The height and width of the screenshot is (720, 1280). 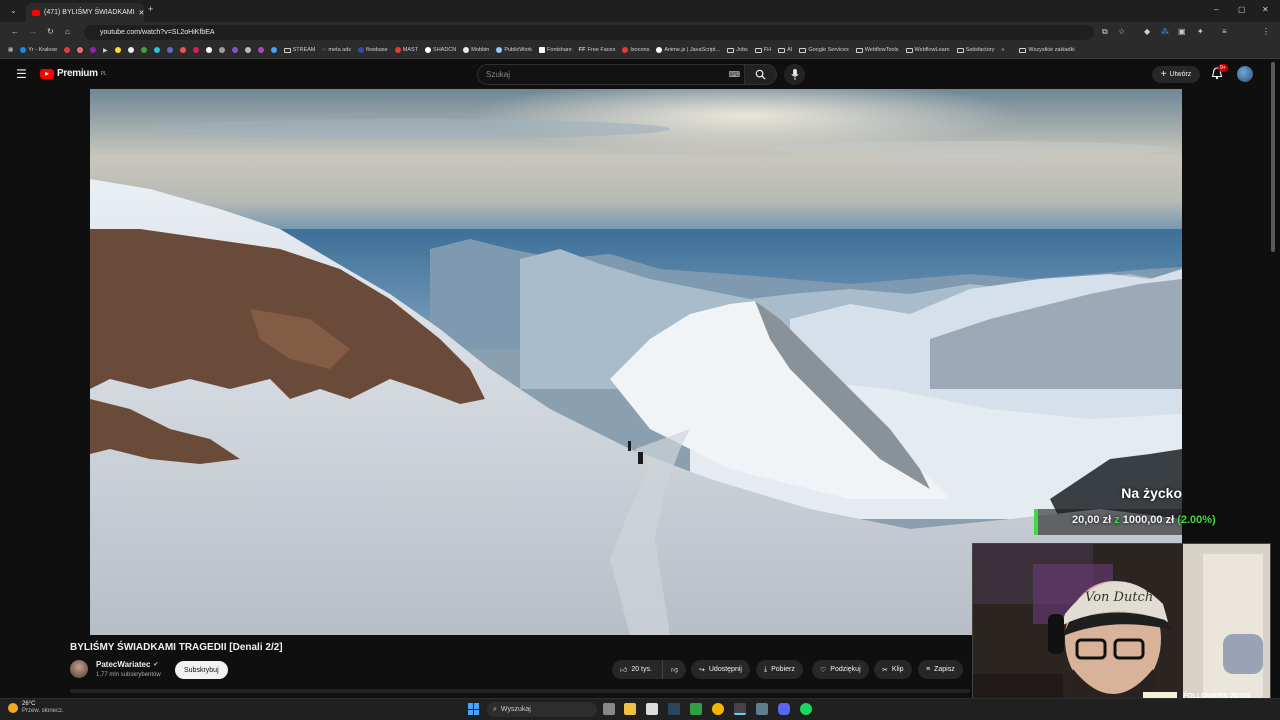 What do you see at coordinates (440, 50) in the screenshot?
I see `bookmark-shadcn: SHADCN` at bounding box center [440, 50].